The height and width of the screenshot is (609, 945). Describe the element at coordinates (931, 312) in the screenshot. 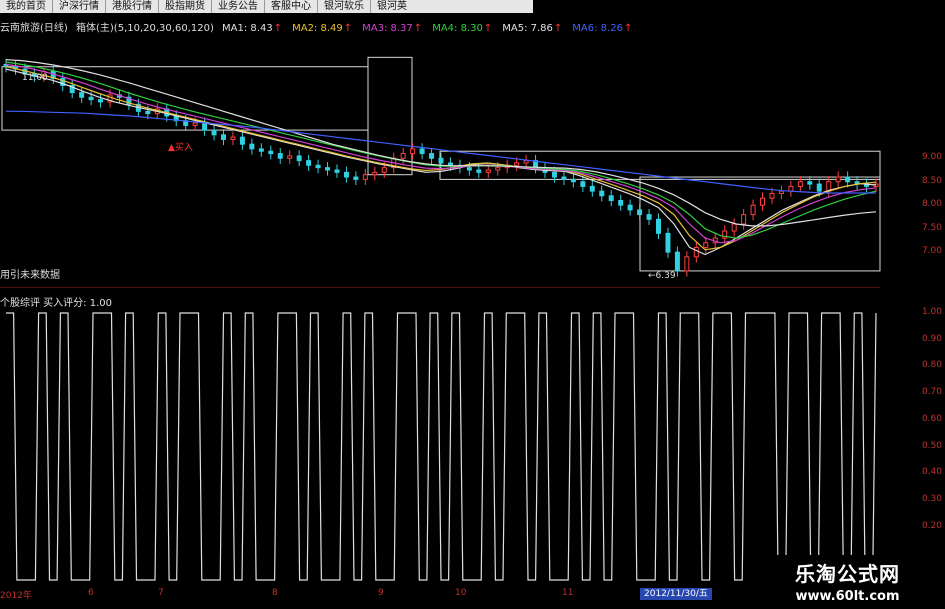

I see `score-tick-label: 1.00` at that location.